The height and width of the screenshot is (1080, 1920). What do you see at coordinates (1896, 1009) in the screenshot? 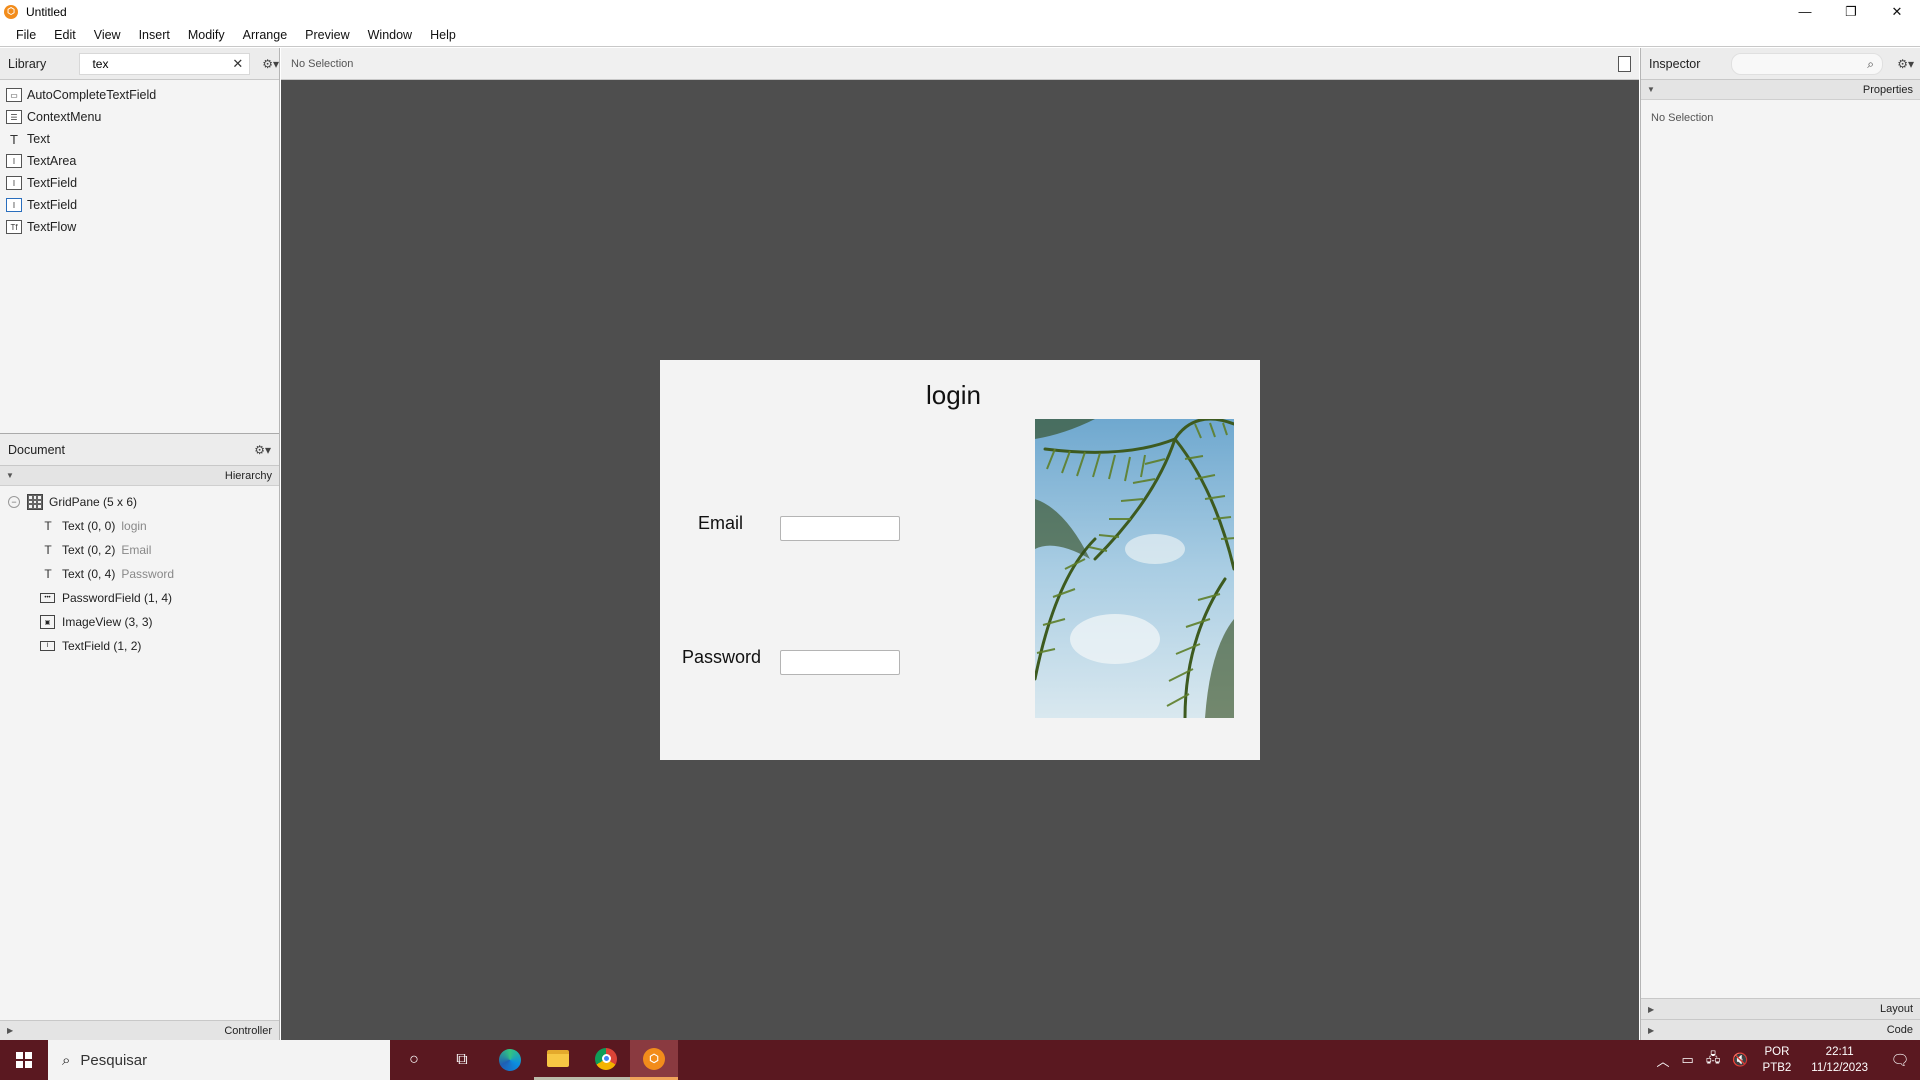
I see `layout-label: Layout` at bounding box center [1896, 1009].